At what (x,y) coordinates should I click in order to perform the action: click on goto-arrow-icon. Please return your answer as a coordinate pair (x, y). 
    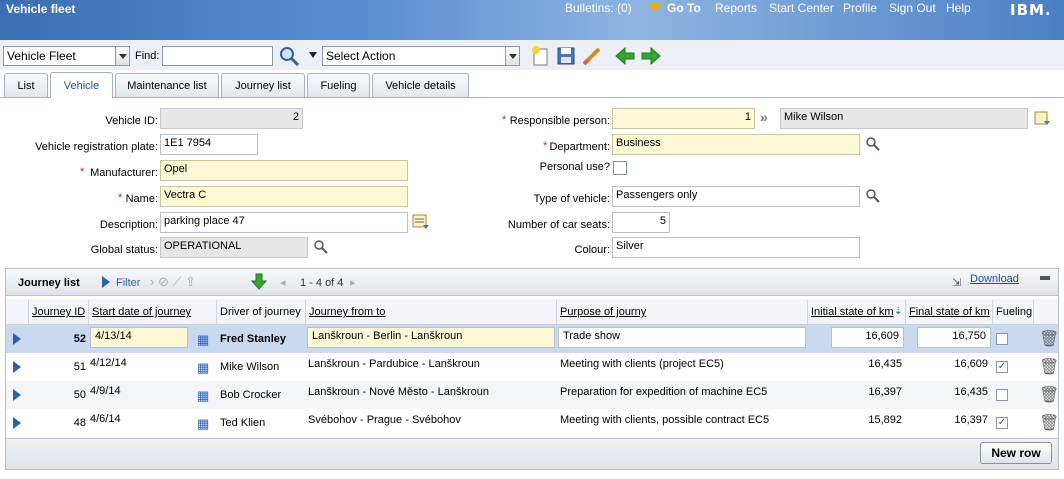
    Looking at the image, I should click on (655, 8).